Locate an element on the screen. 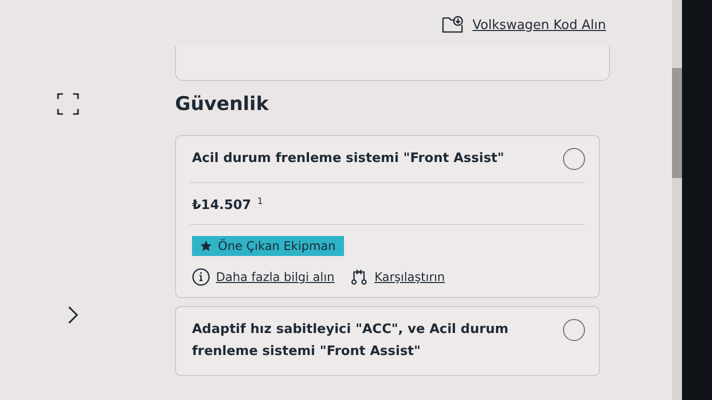  option-title: Adaptif hız sabitleyici "ACC", ve Acil durum frenleme sistemi "Front Assist" is located at coordinates (351, 341).